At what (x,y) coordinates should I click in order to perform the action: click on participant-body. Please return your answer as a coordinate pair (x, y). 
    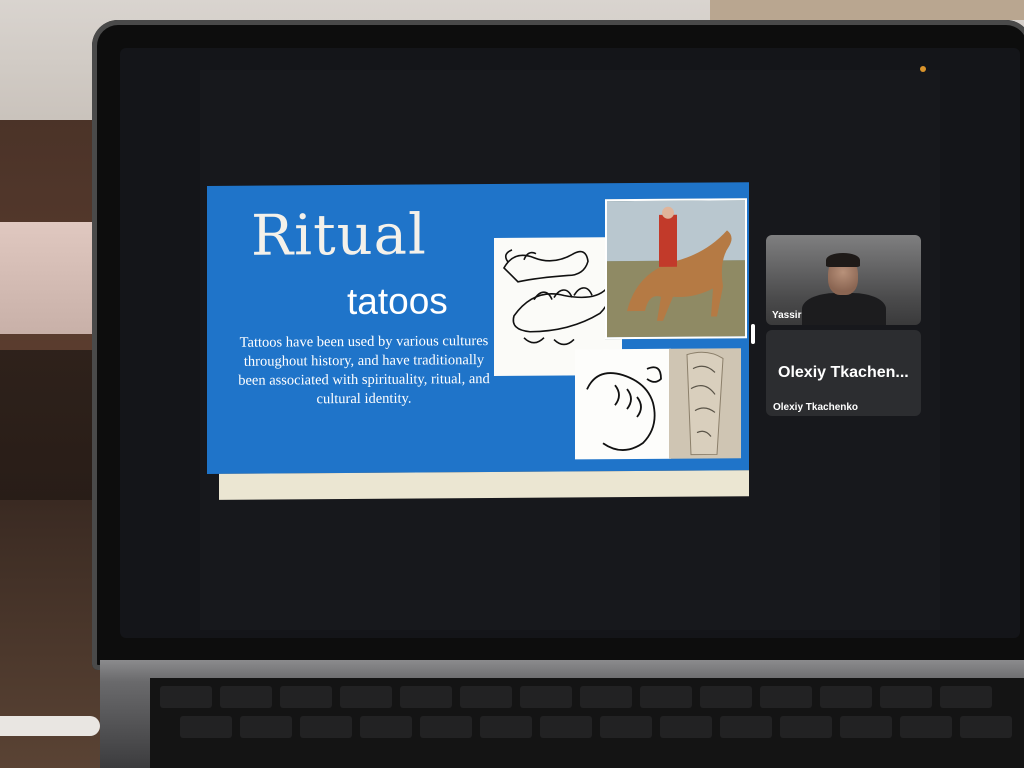
    Looking at the image, I should click on (844, 309).